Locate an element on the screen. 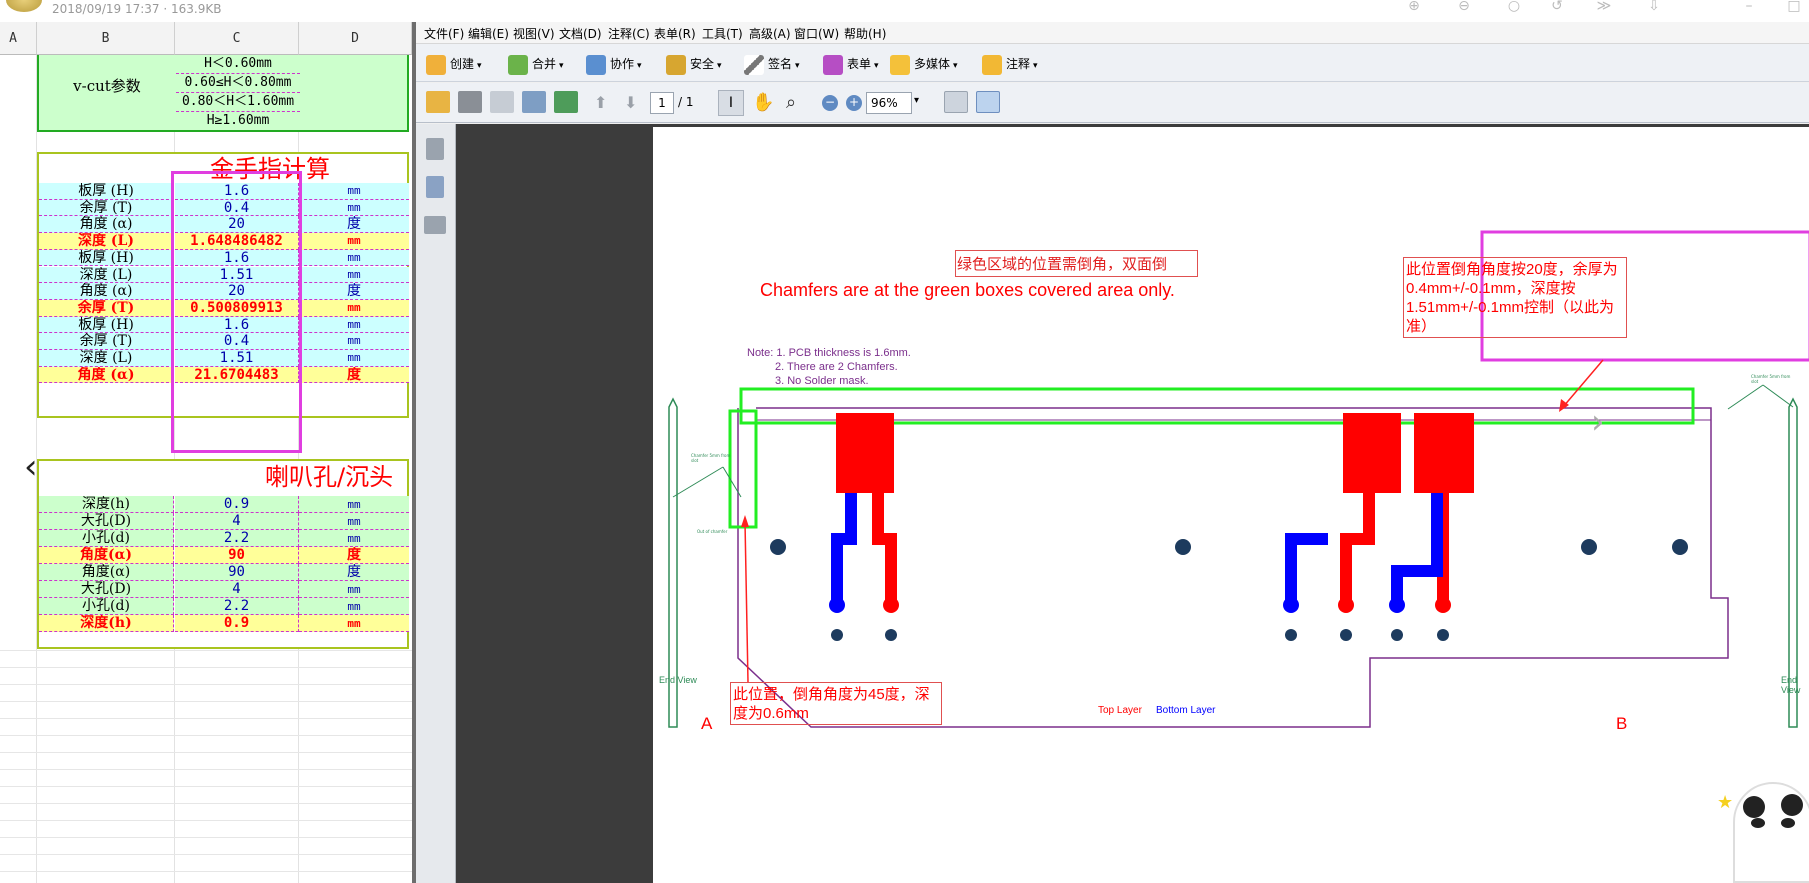  next-image-arrow-icon: › is located at coordinates (1598, 422).